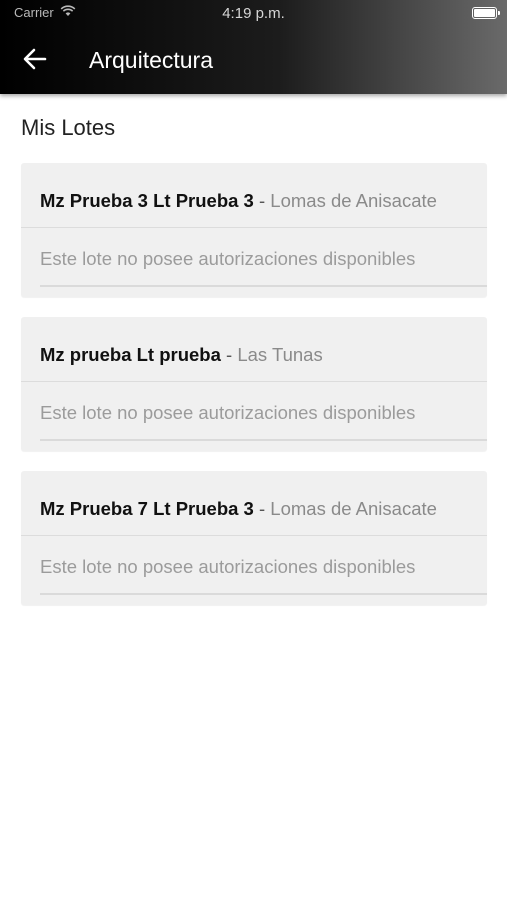  What do you see at coordinates (280, 354) in the screenshot?
I see `lot-neighborhood: Las Tunas` at bounding box center [280, 354].